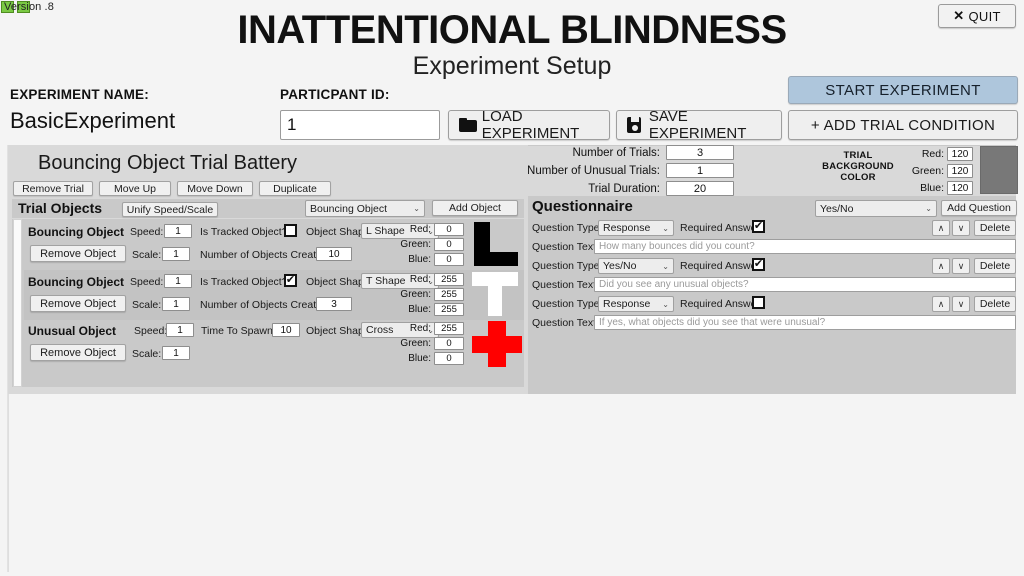 The image size is (1024, 576). Describe the element at coordinates (360, 125) in the screenshot. I see `participant-id-input: 1` at that location.